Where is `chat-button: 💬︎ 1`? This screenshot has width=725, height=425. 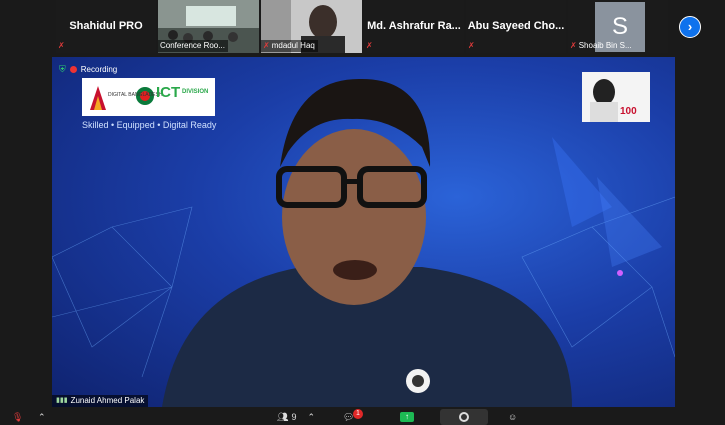 chat-button: 💬︎ 1 is located at coordinates (353, 417).